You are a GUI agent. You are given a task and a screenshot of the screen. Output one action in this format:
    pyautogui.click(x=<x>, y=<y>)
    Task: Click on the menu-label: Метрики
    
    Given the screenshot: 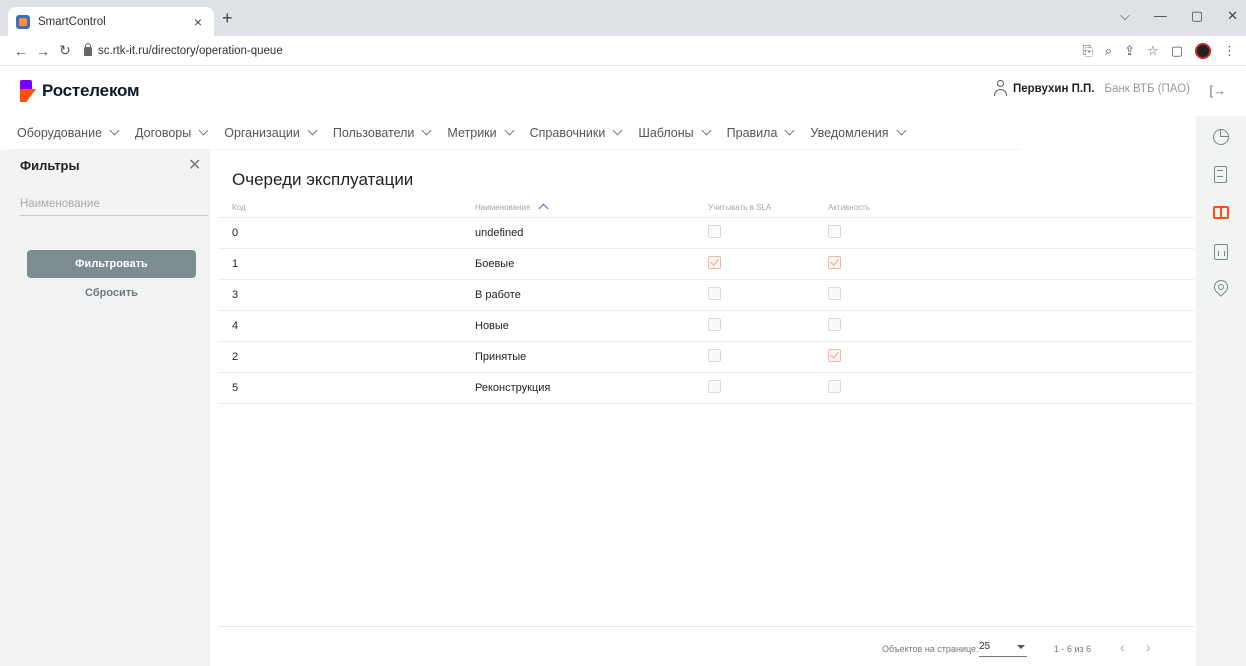 What is the action you would take?
    pyautogui.click(x=472, y=132)
    